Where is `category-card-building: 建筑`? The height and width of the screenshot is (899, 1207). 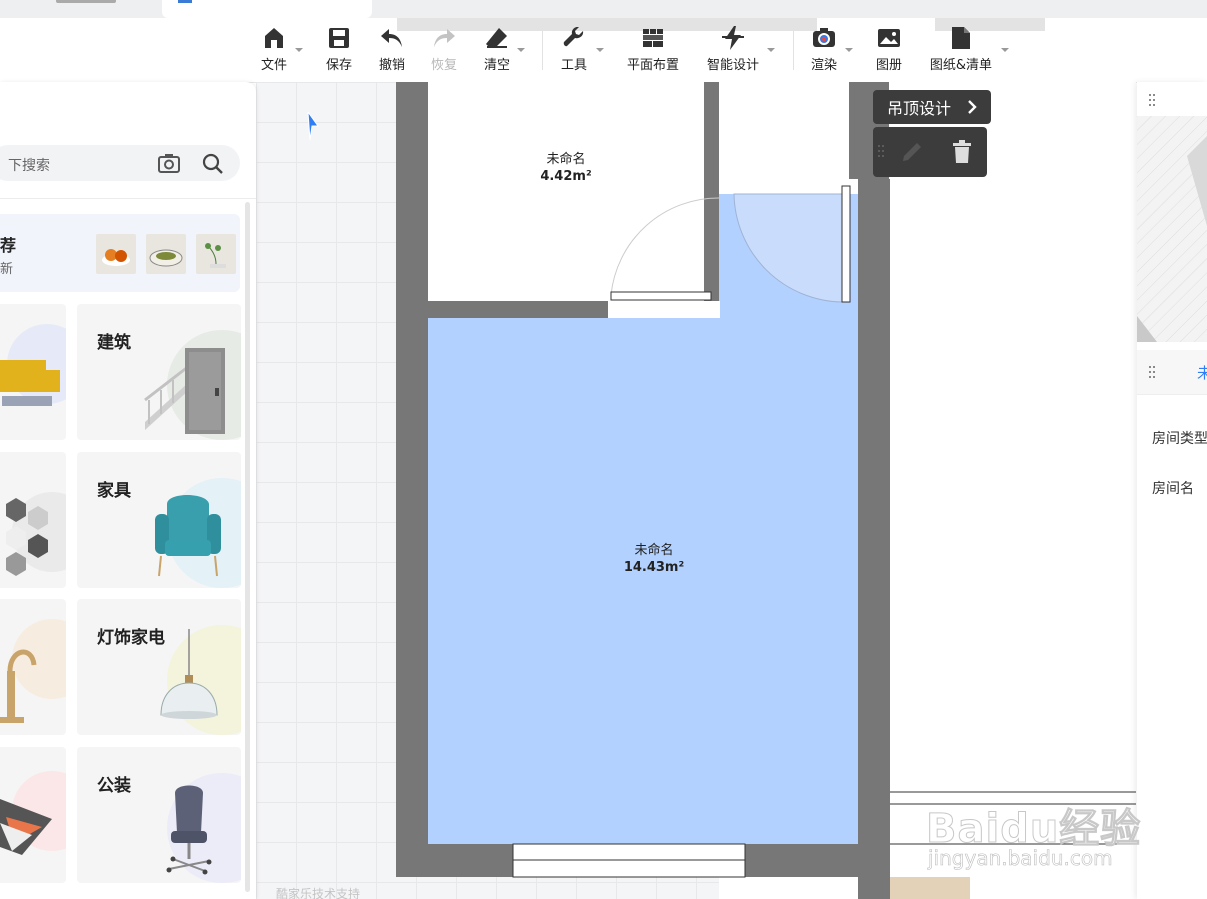
category-card-building: 建筑 is located at coordinates (159, 372).